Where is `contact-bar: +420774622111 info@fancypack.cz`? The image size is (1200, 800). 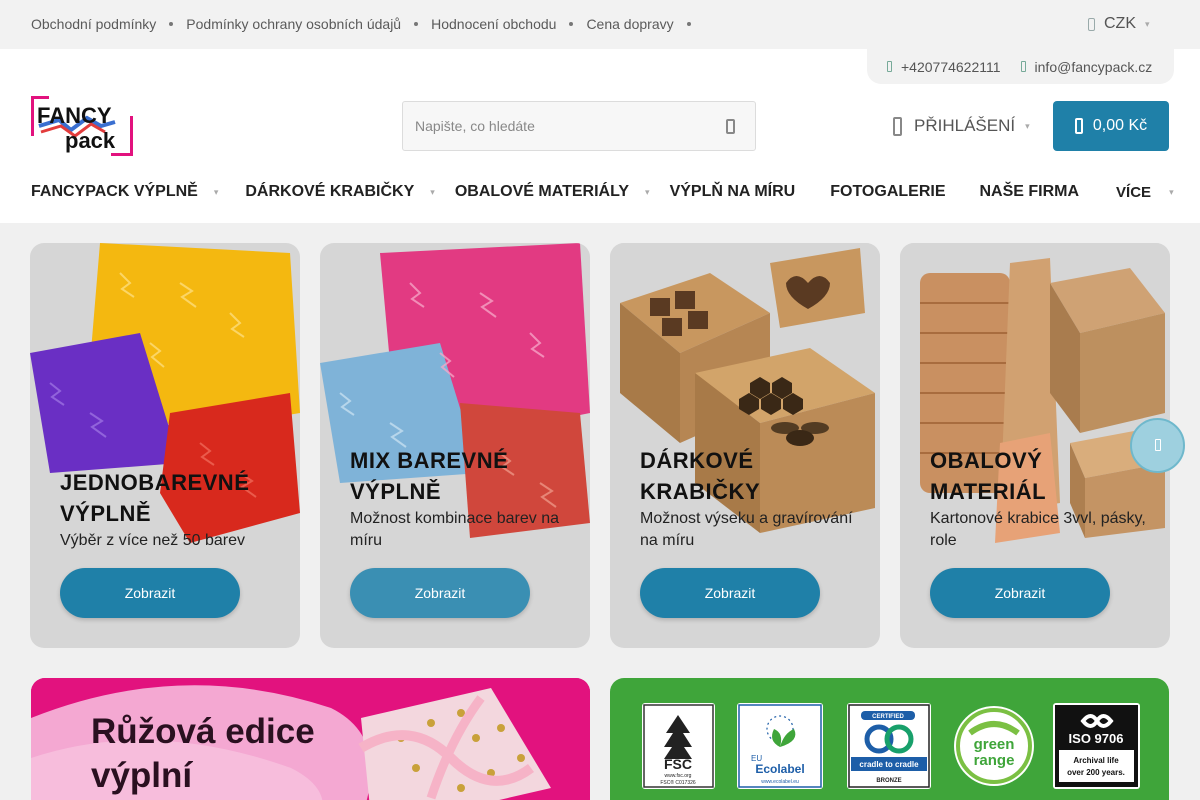
contact-bar: +420774622111 info@fancypack.cz is located at coordinates (1020, 66).